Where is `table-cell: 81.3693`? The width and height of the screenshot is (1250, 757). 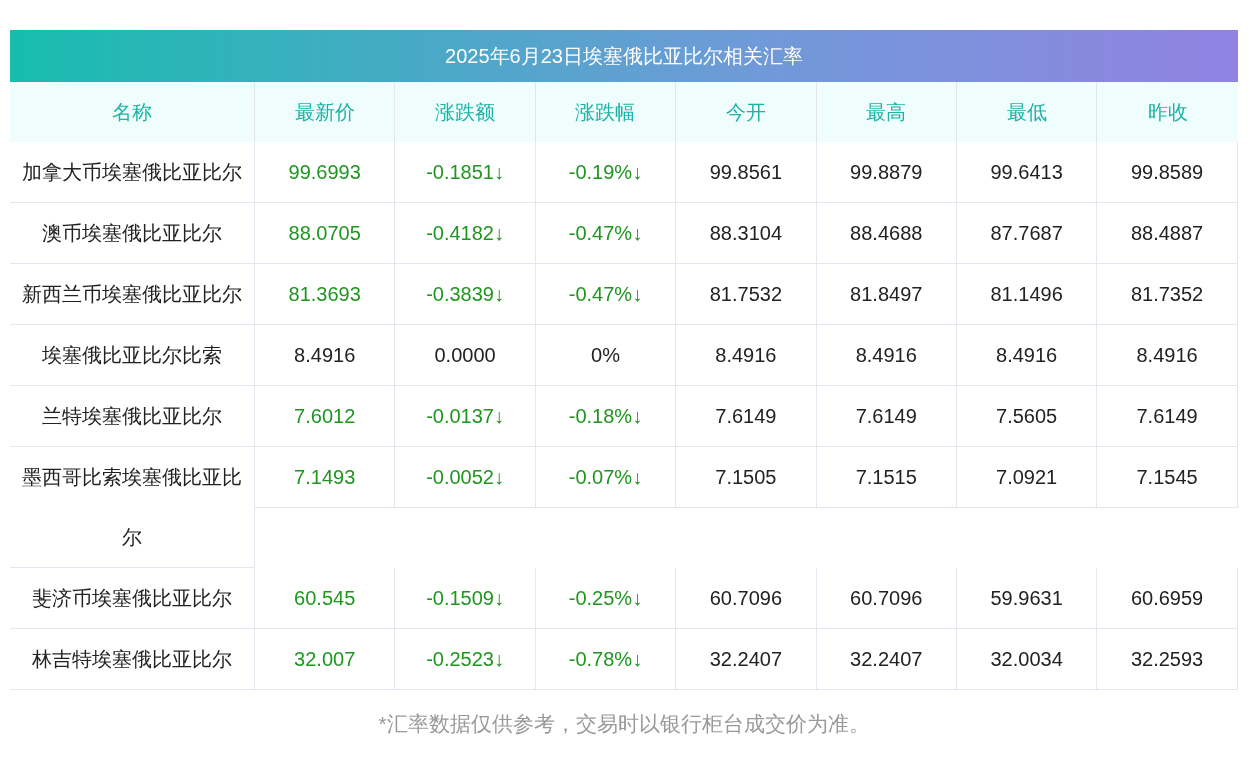
table-cell: 81.3693 is located at coordinates (325, 294).